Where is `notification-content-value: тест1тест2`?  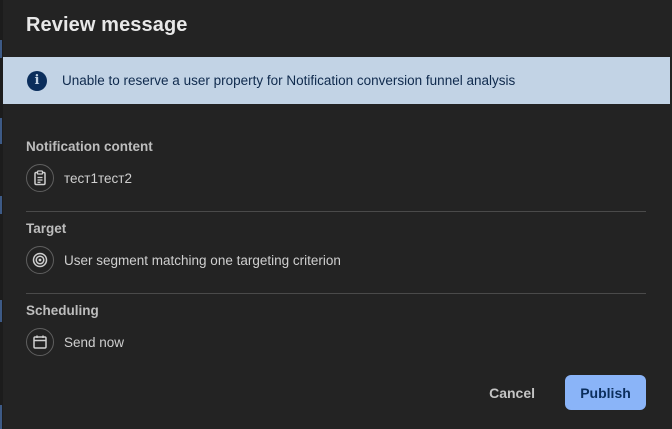
notification-content-value: тест1тест2 is located at coordinates (98, 178).